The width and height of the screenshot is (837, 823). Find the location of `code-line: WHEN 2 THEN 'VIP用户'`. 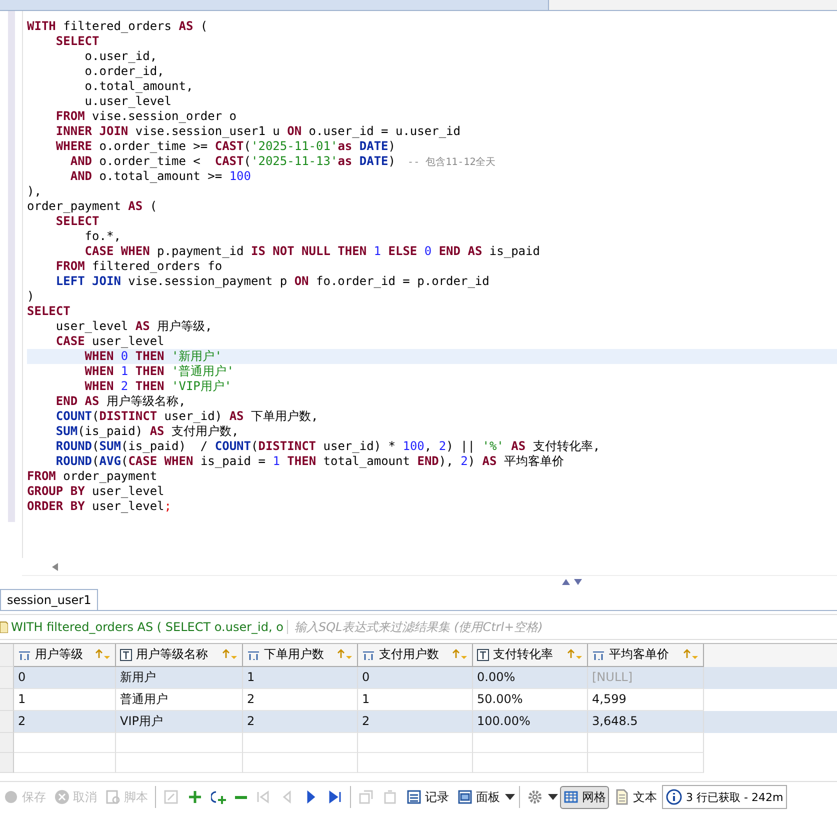

code-line: WHEN 2 THEN 'VIP用户' is located at coordinates (158, 386).